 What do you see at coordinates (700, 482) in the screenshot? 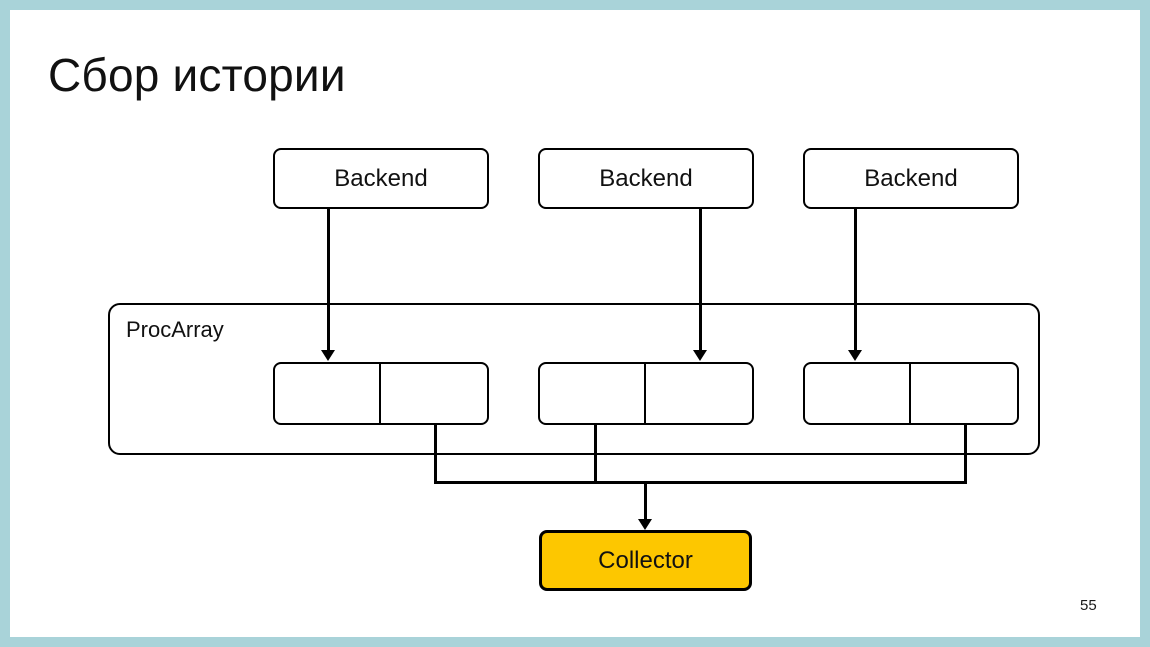
I see `collector-bus-line` at bounding box center [700, 482].